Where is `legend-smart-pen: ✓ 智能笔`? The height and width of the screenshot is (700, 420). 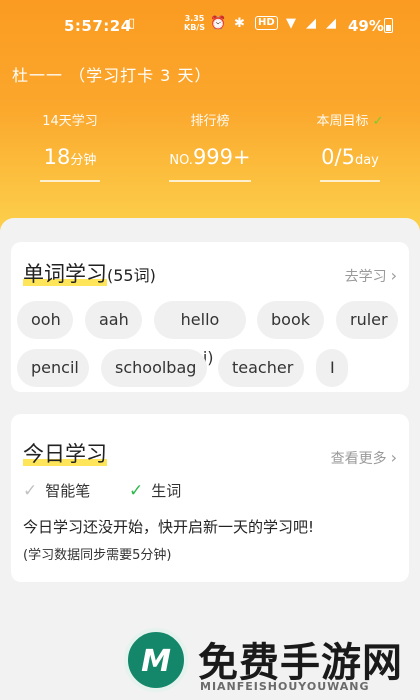 legend-smart-pen: ✓ 智能笔 is located at coordinates (57, 491).